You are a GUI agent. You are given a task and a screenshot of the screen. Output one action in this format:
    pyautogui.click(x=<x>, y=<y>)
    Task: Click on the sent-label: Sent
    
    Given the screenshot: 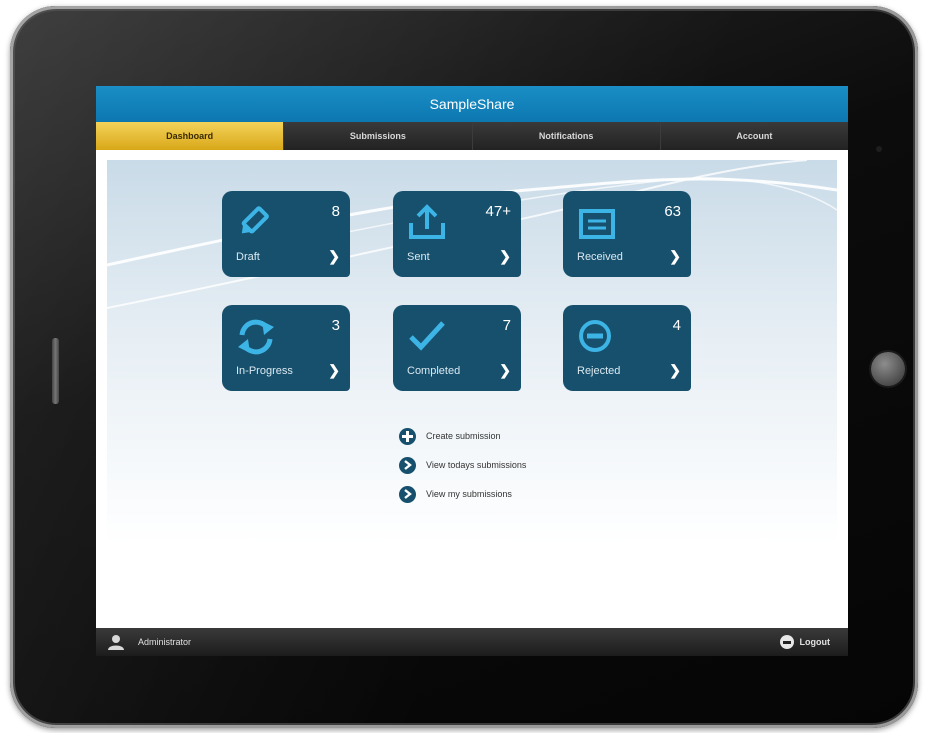 What is the action you would take?
    pyautogui.click(x=418, y=257)
    